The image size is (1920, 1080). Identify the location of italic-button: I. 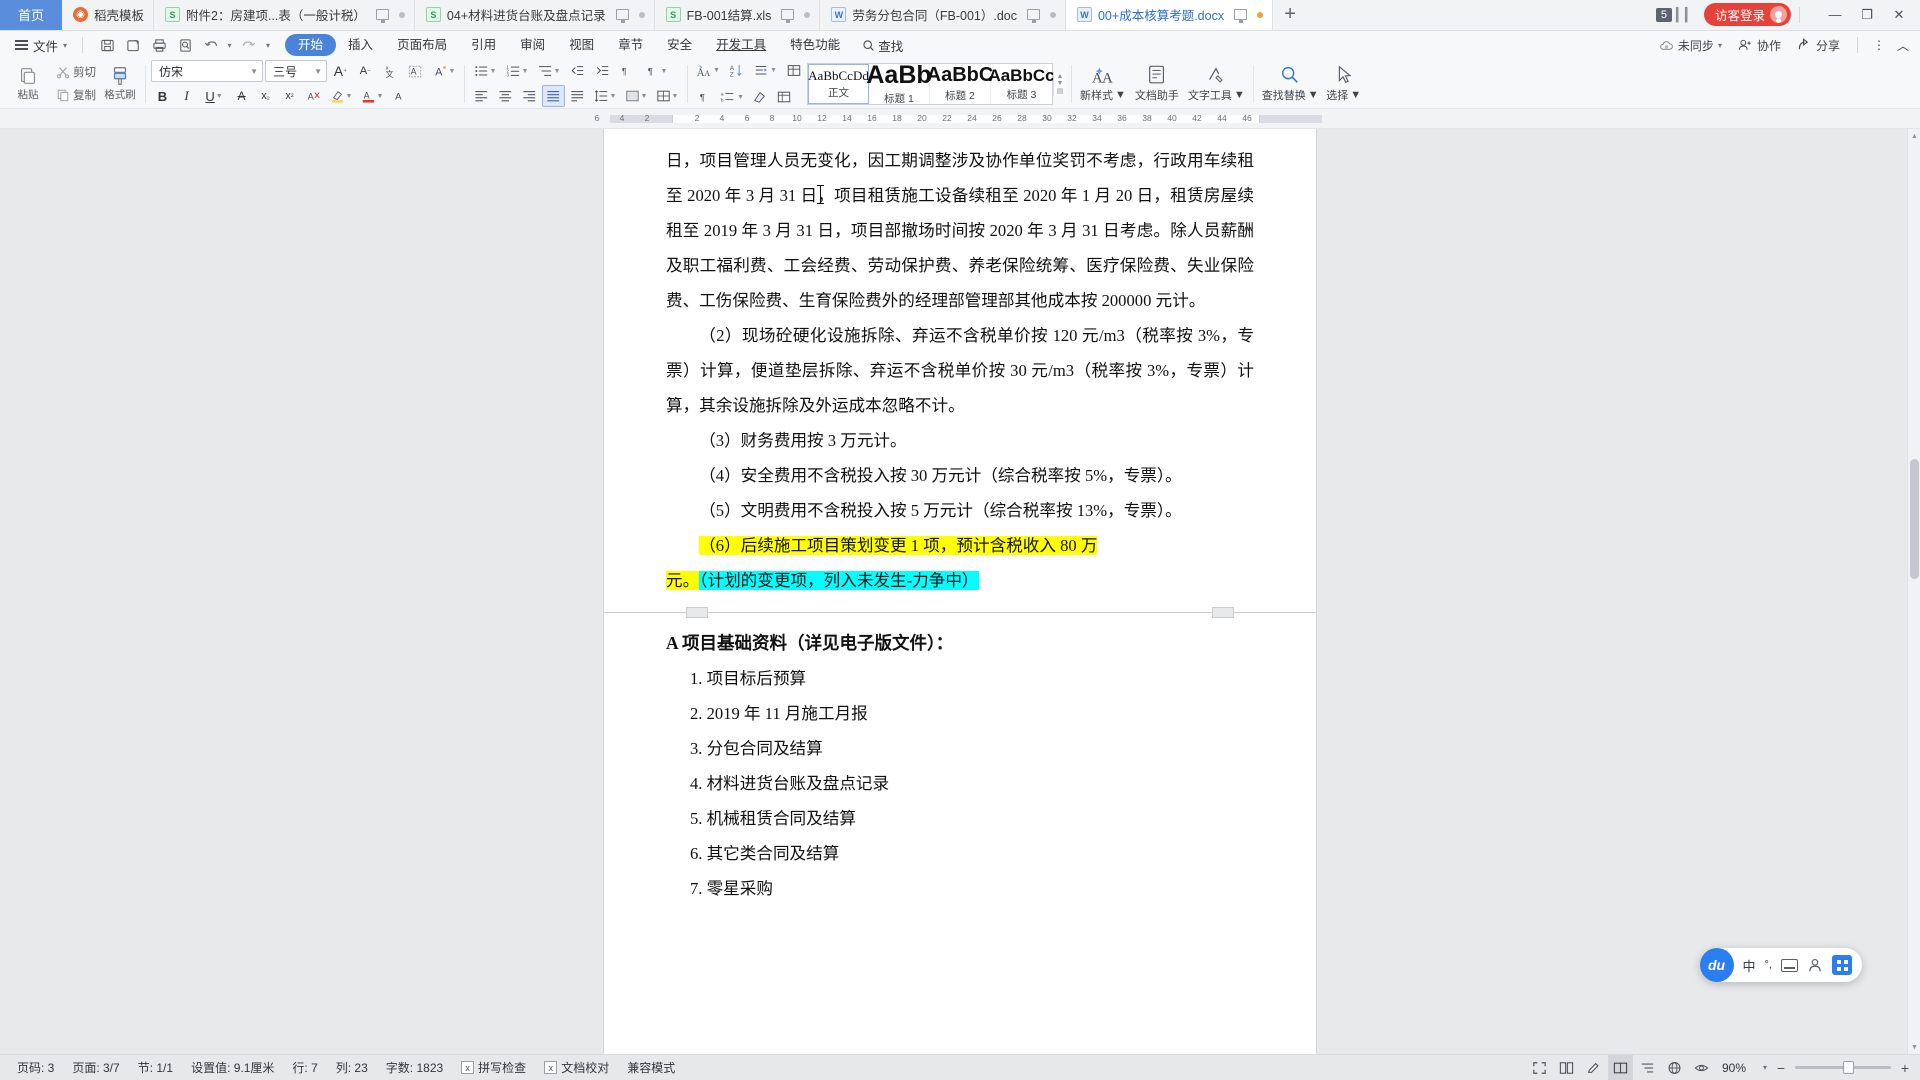
(186, 96).